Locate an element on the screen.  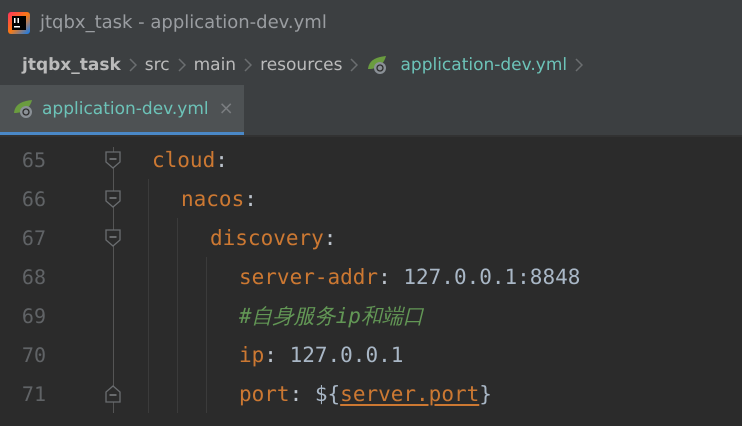
code-line: nacos: is located at coordinates (218, 199).